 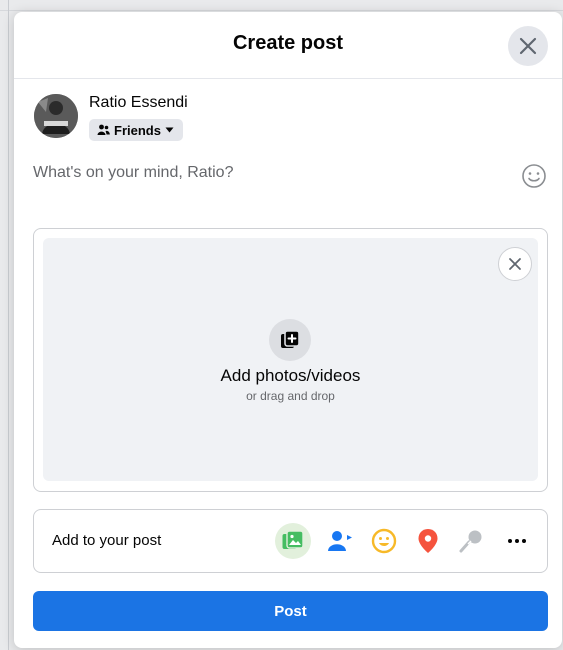 I want to click on add-media-subtitle: or drag and drop, so click(x=290, y=396).